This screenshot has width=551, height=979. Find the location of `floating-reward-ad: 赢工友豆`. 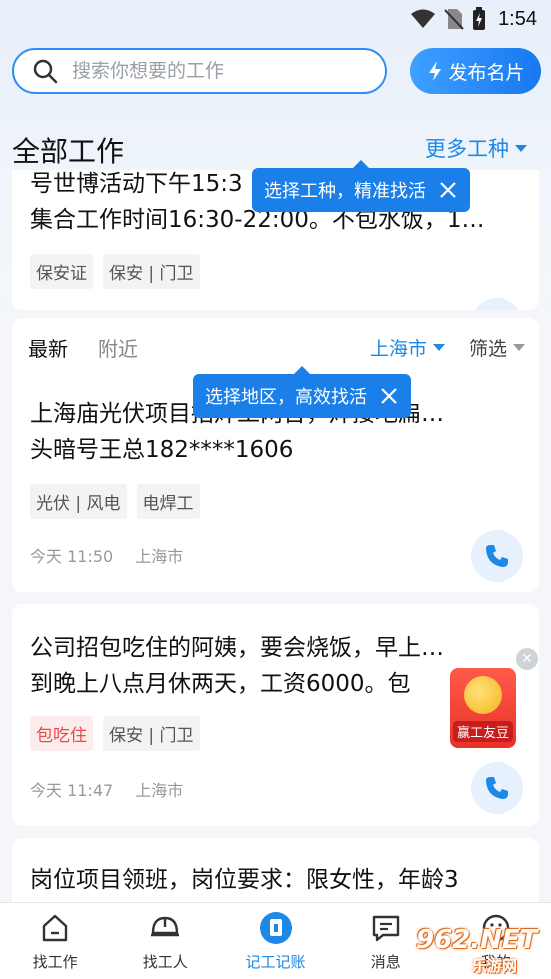

floating-reward-ad: 赢工友豆 is located at coordinates (483, 708).